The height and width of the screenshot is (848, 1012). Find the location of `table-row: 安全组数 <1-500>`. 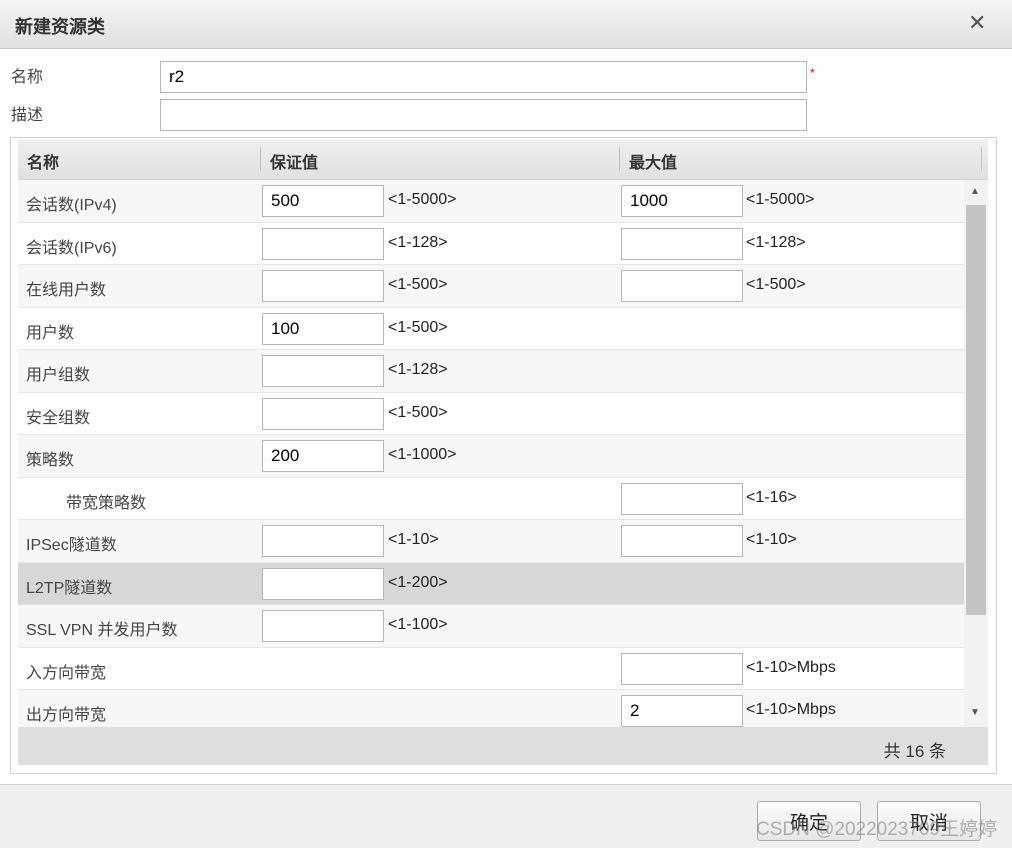

table-row: 安全组数 <1-500> is located at coordinates (491, 413).